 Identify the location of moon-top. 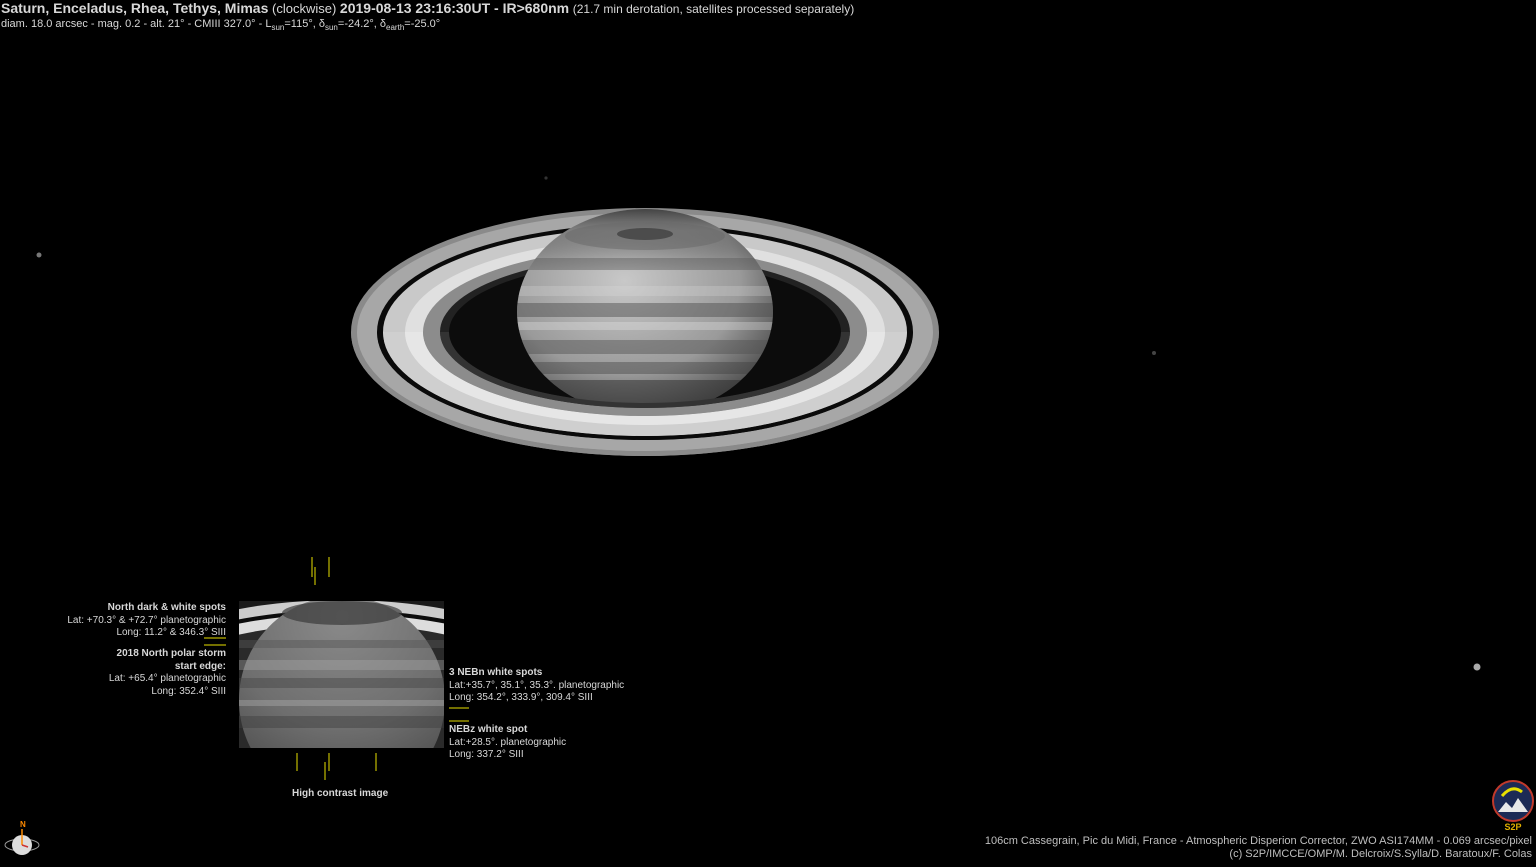
(546, 178).